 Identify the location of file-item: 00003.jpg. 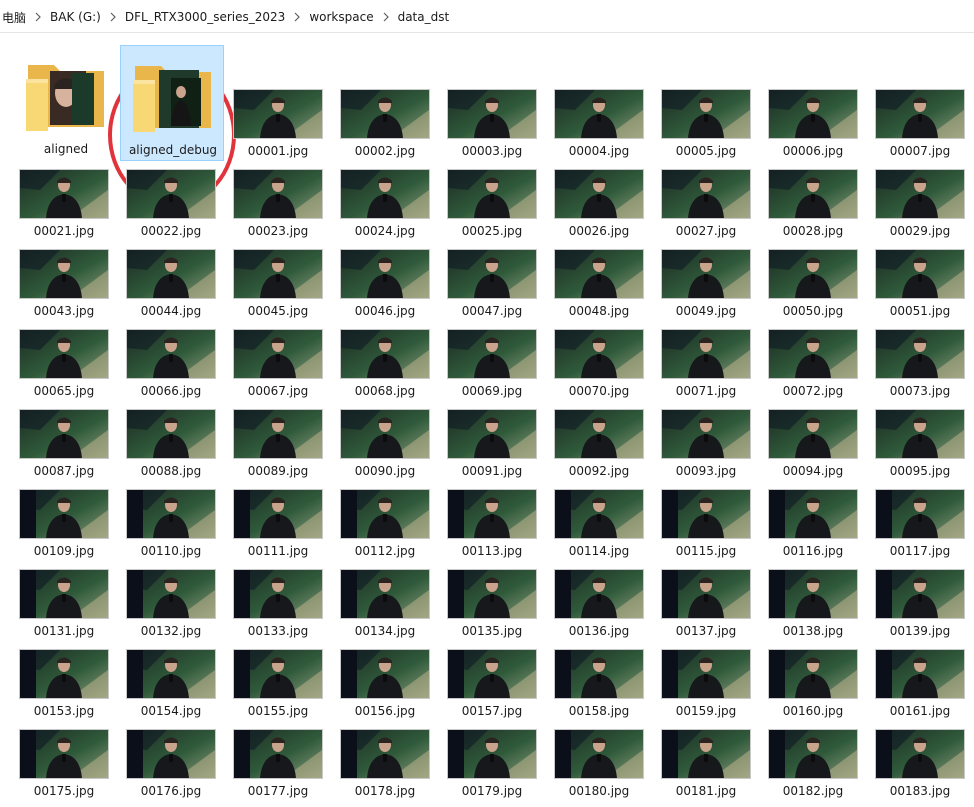
(497, 127).